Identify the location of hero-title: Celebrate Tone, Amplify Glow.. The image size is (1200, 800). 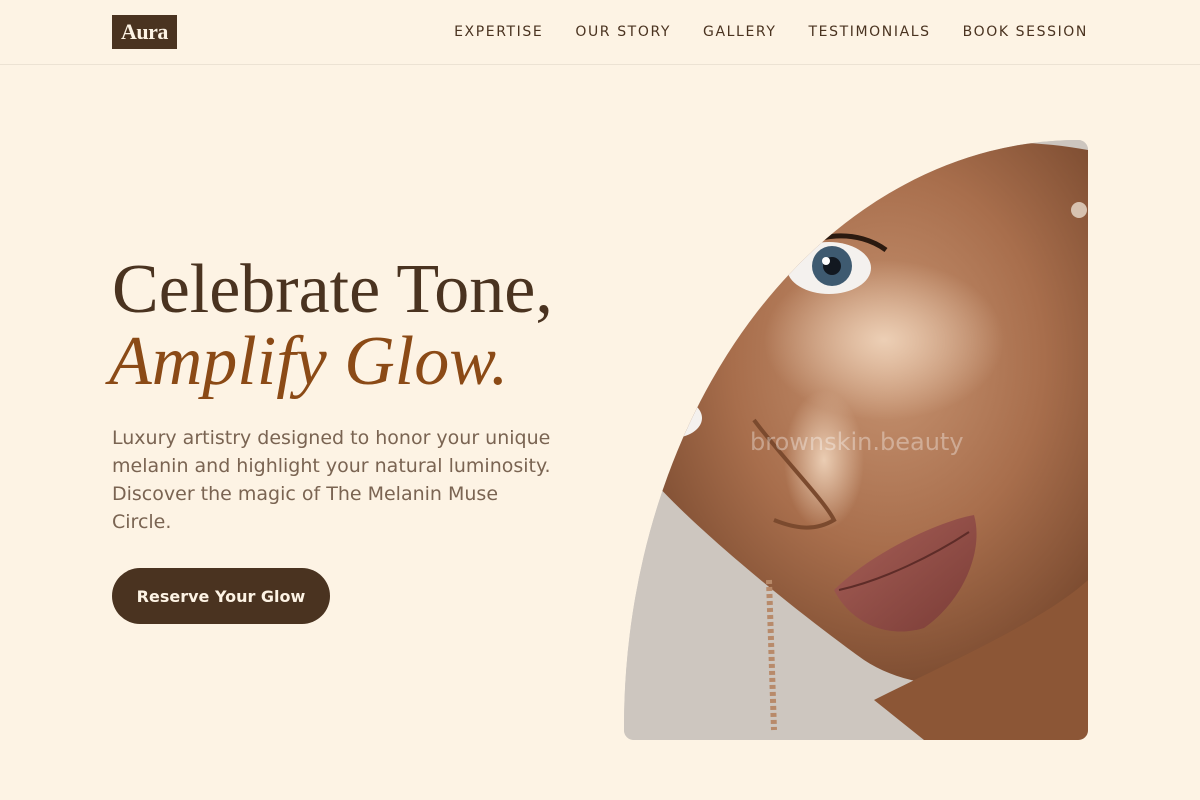
(360, 325).